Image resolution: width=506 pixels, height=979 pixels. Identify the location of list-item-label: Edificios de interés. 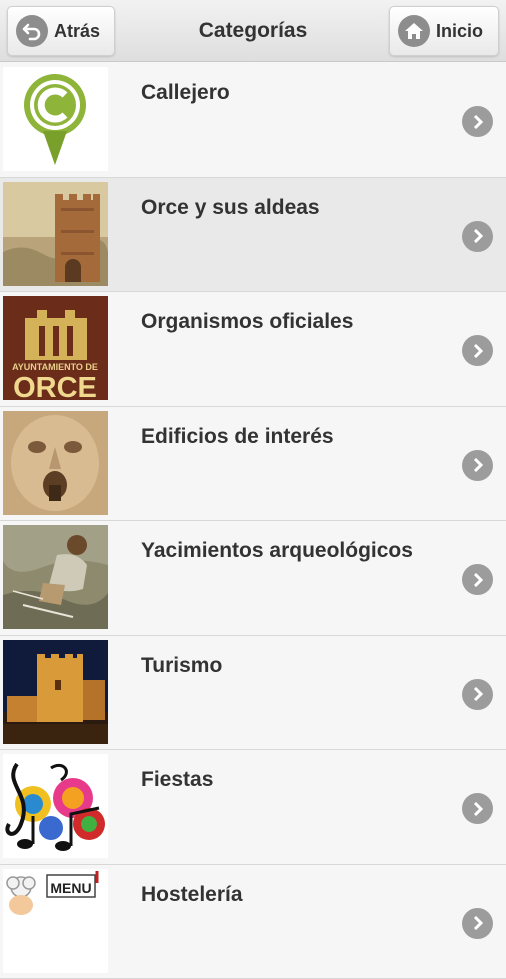
(237, 437).